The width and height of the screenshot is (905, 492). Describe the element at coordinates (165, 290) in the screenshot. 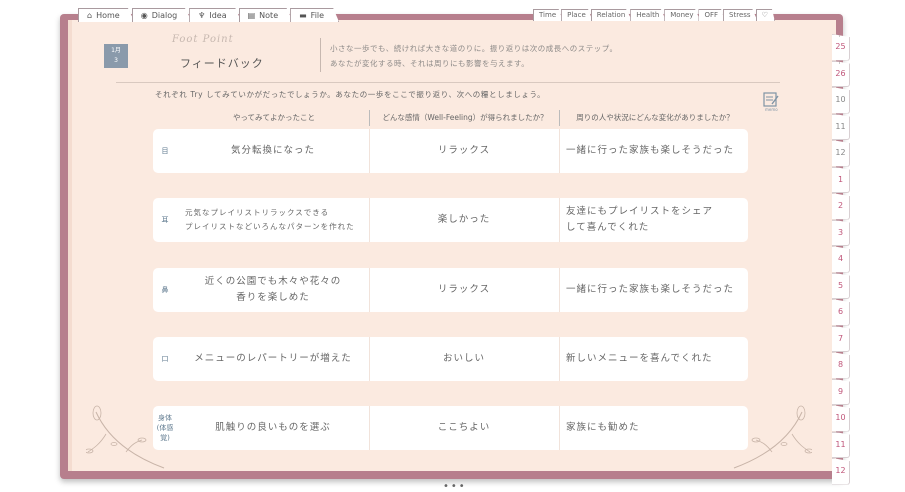

I see `sense-label: 鼻` at that location.